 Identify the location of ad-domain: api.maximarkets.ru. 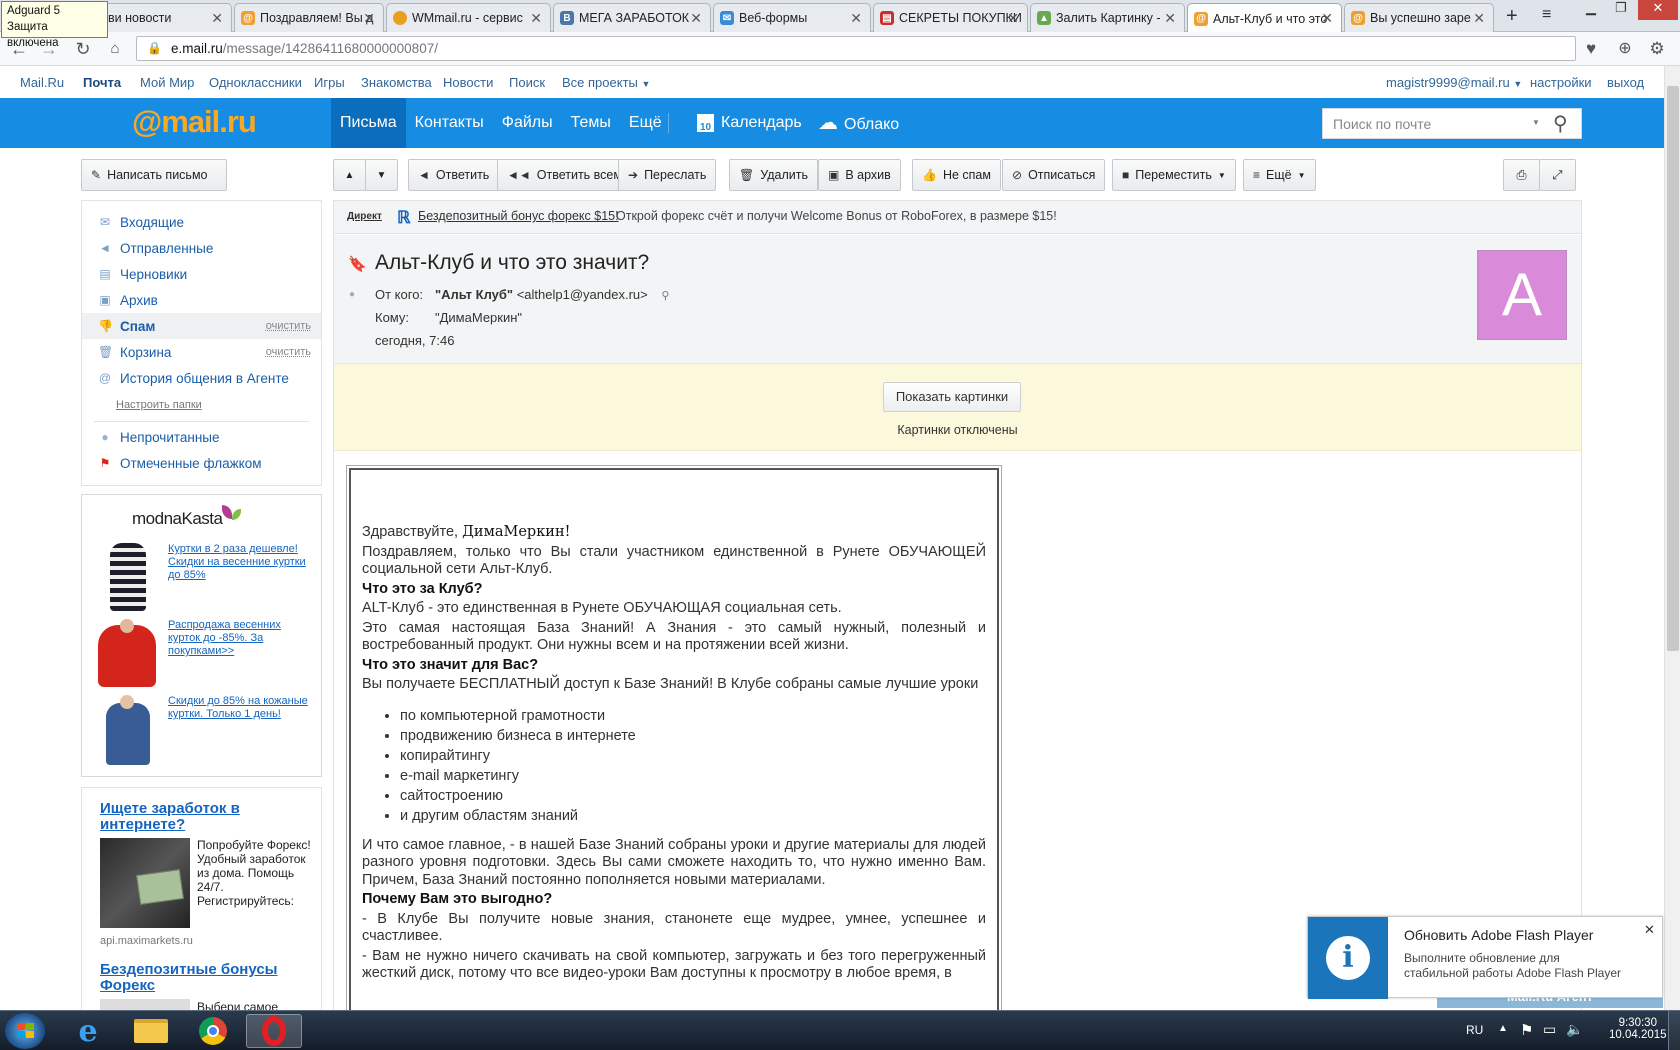
(146, 941).